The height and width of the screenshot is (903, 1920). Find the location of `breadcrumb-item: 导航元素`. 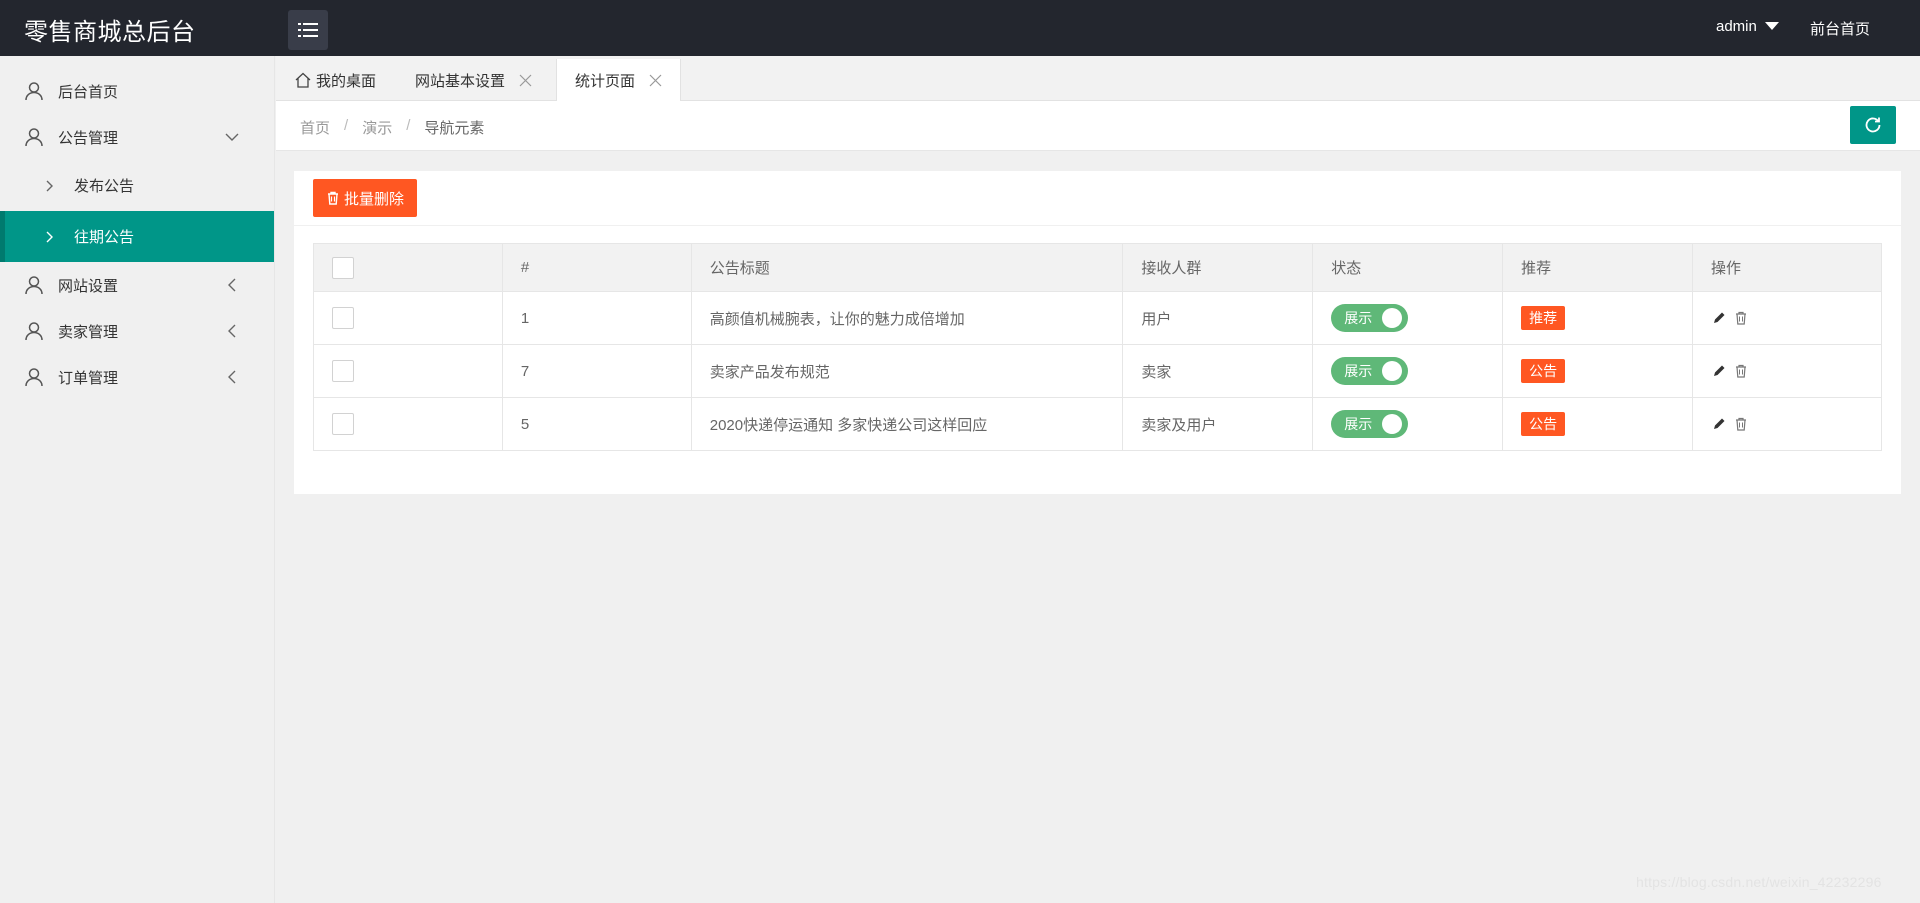

breadcrumb-item: 导航元素 is located at coordinates (454, 128).